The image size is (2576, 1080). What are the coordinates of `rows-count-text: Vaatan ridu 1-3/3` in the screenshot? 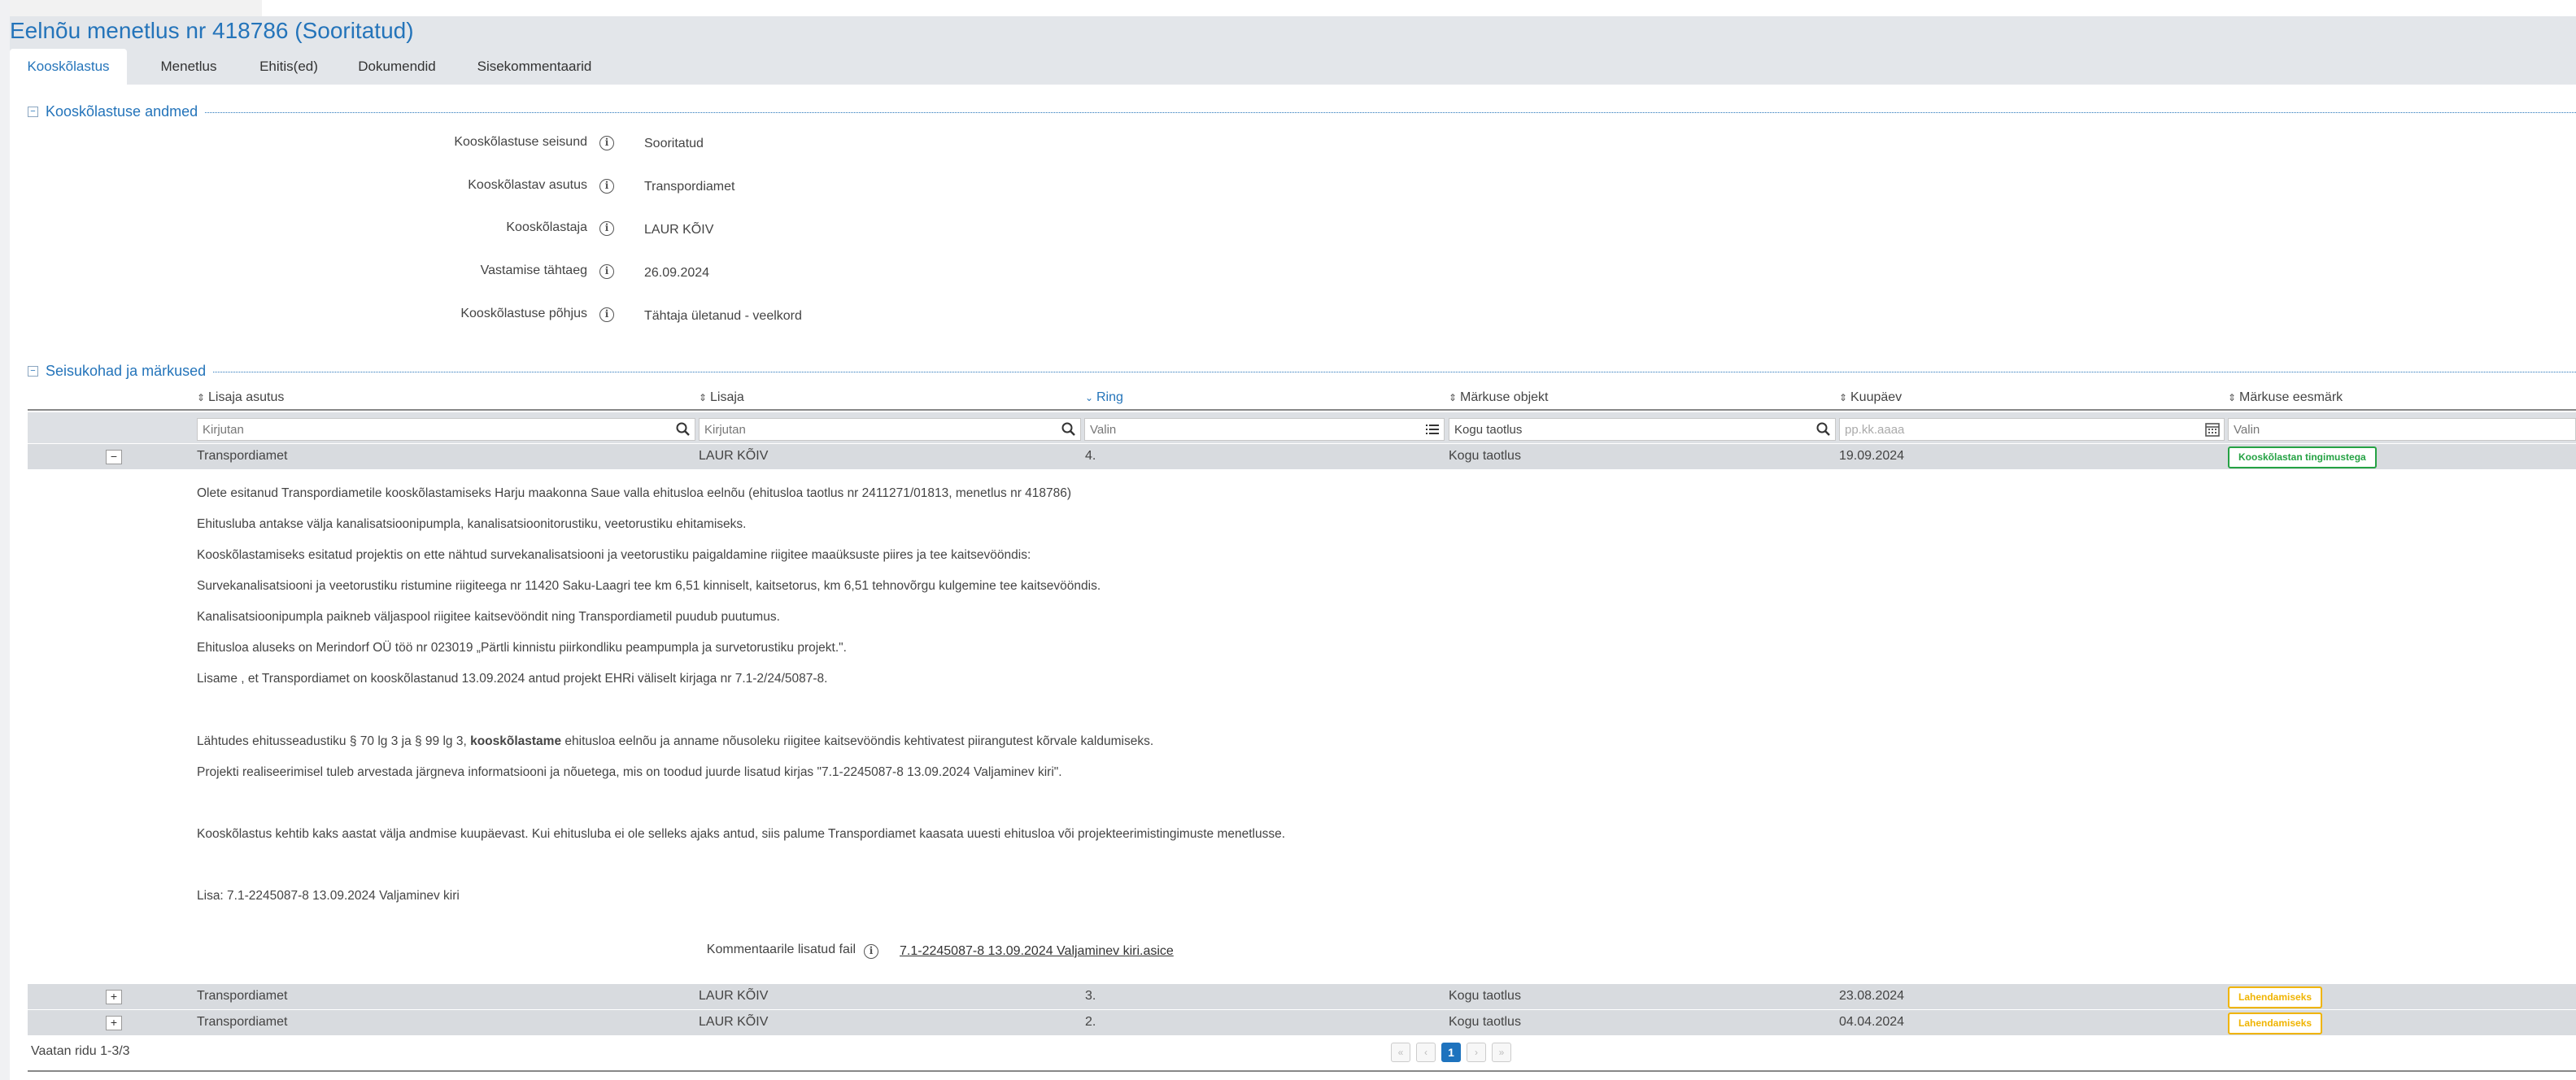 It's located at (80, 1051).